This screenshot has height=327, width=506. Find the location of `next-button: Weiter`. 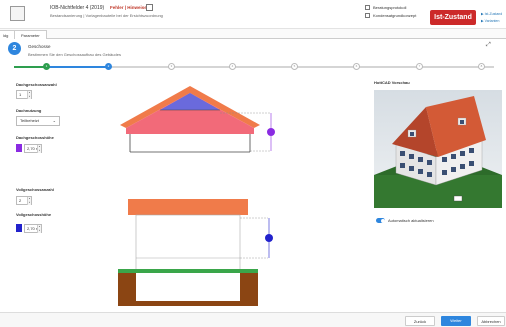

next-button: Weiter is located at coordinates (456, 321).